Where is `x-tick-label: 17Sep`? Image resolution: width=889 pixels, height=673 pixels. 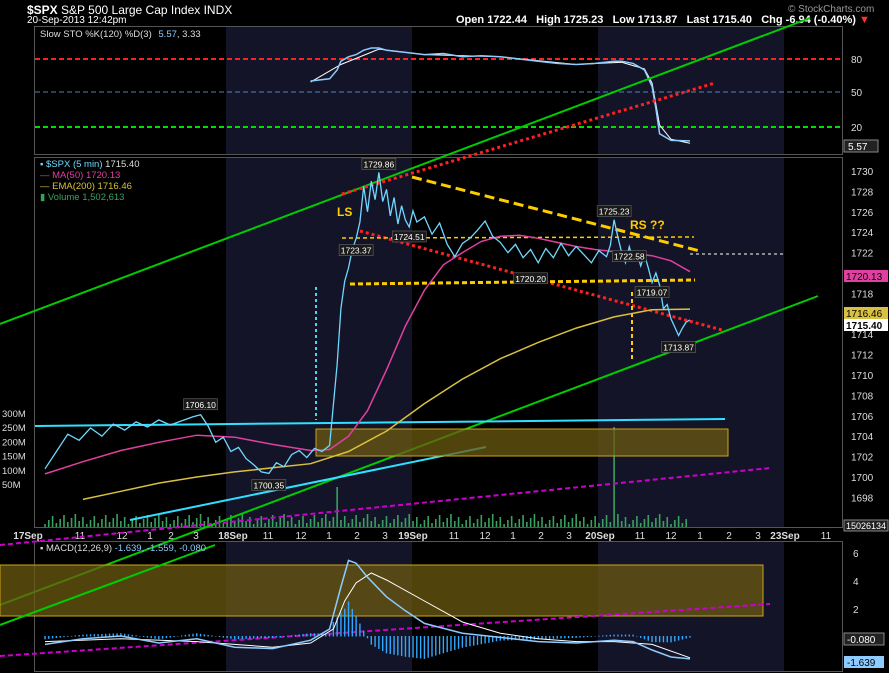 x-tick-label: 17Sep is located at coordinates (27, 536).